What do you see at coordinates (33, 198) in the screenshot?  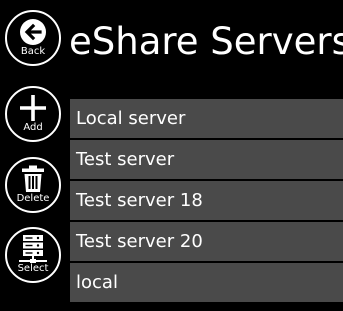 I see `delete-button-label: Delete` at bounding box center [33, 198].